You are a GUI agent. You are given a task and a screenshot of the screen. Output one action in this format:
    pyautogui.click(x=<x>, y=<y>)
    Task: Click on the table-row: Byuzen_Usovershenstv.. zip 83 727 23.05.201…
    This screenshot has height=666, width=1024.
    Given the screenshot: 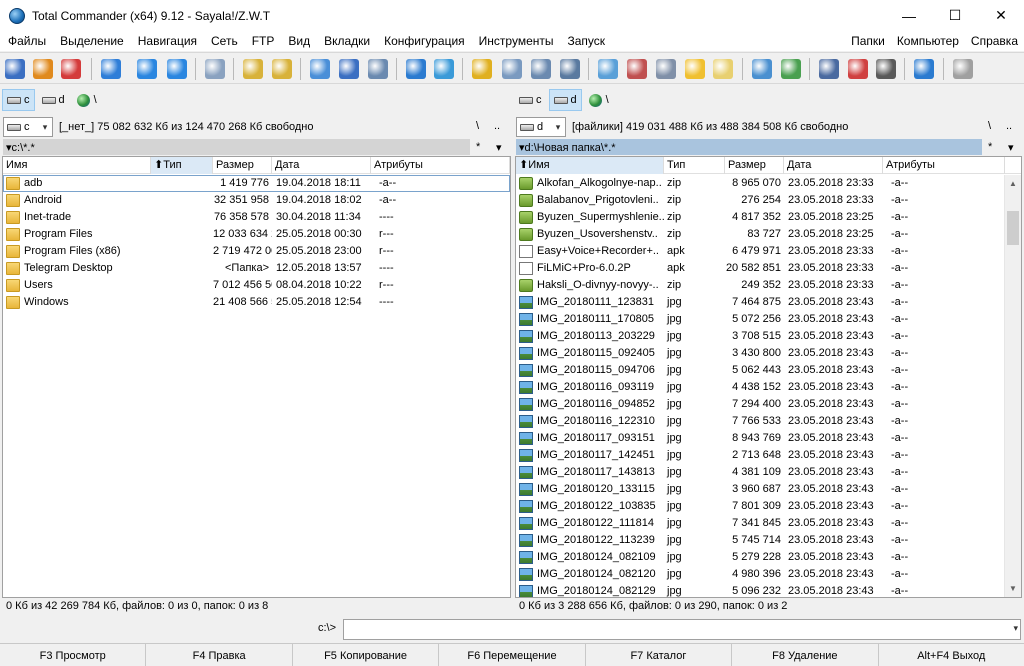 What is the action you would take?
    pyautogui.click(x=768, y=234)
    